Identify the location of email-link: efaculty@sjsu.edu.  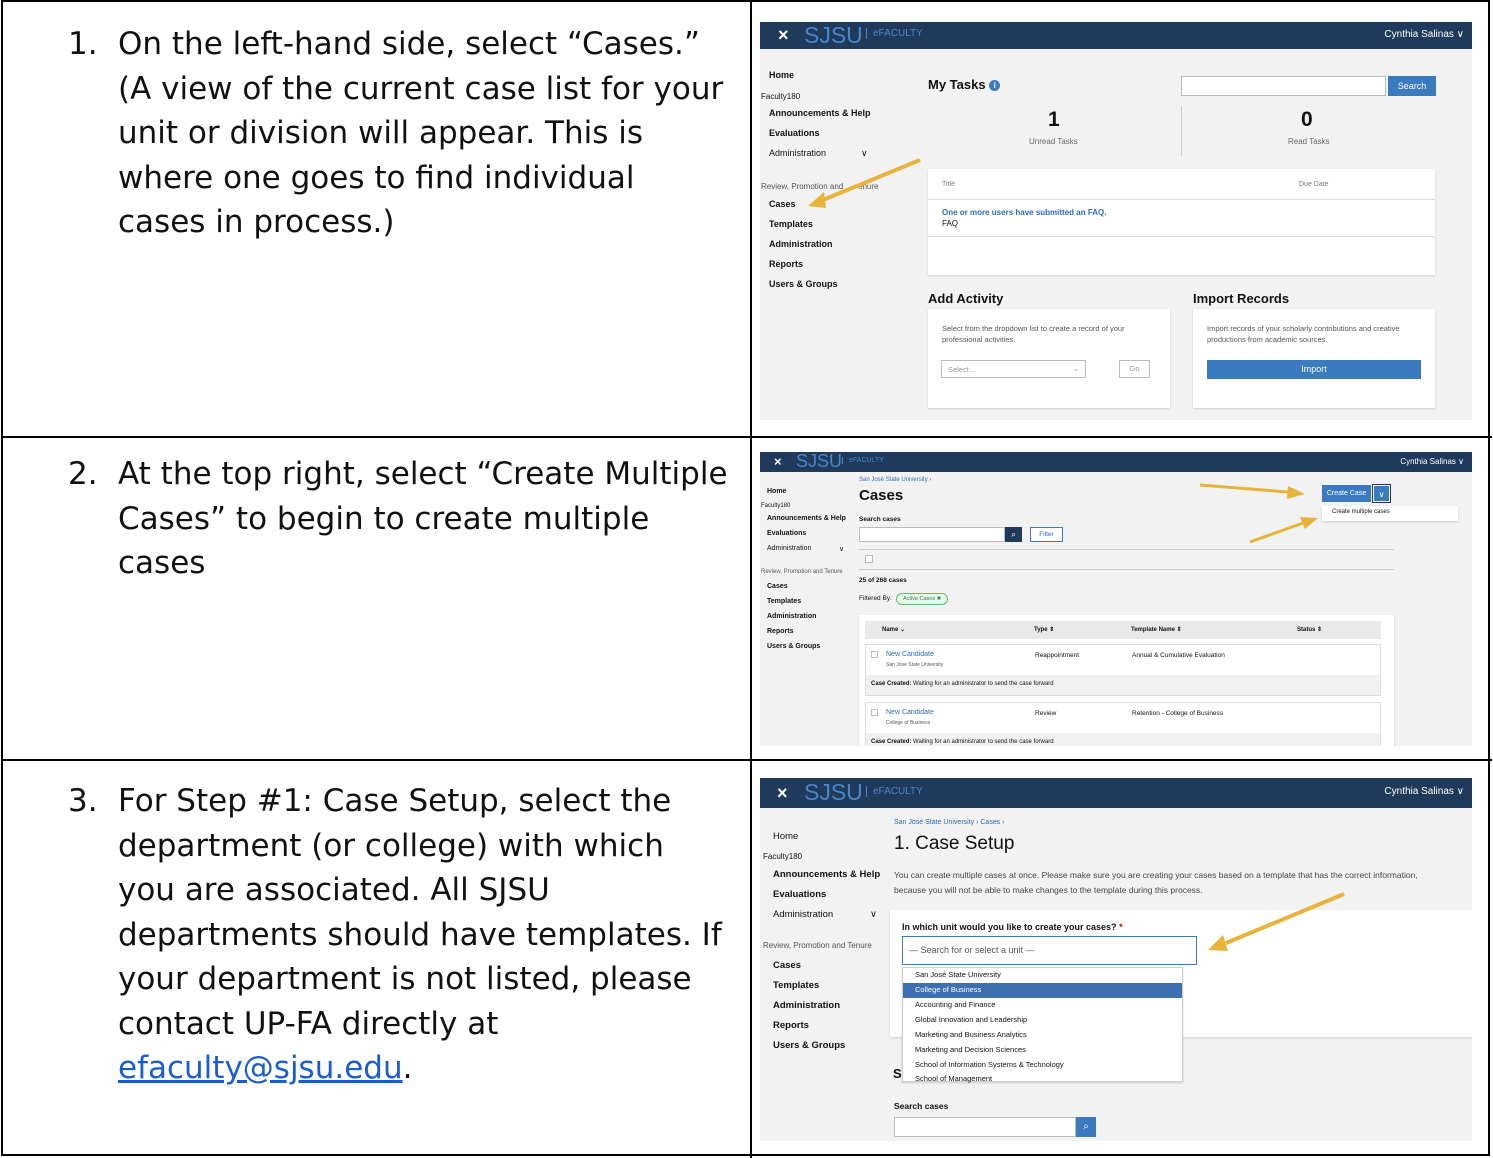
(260, 1068).